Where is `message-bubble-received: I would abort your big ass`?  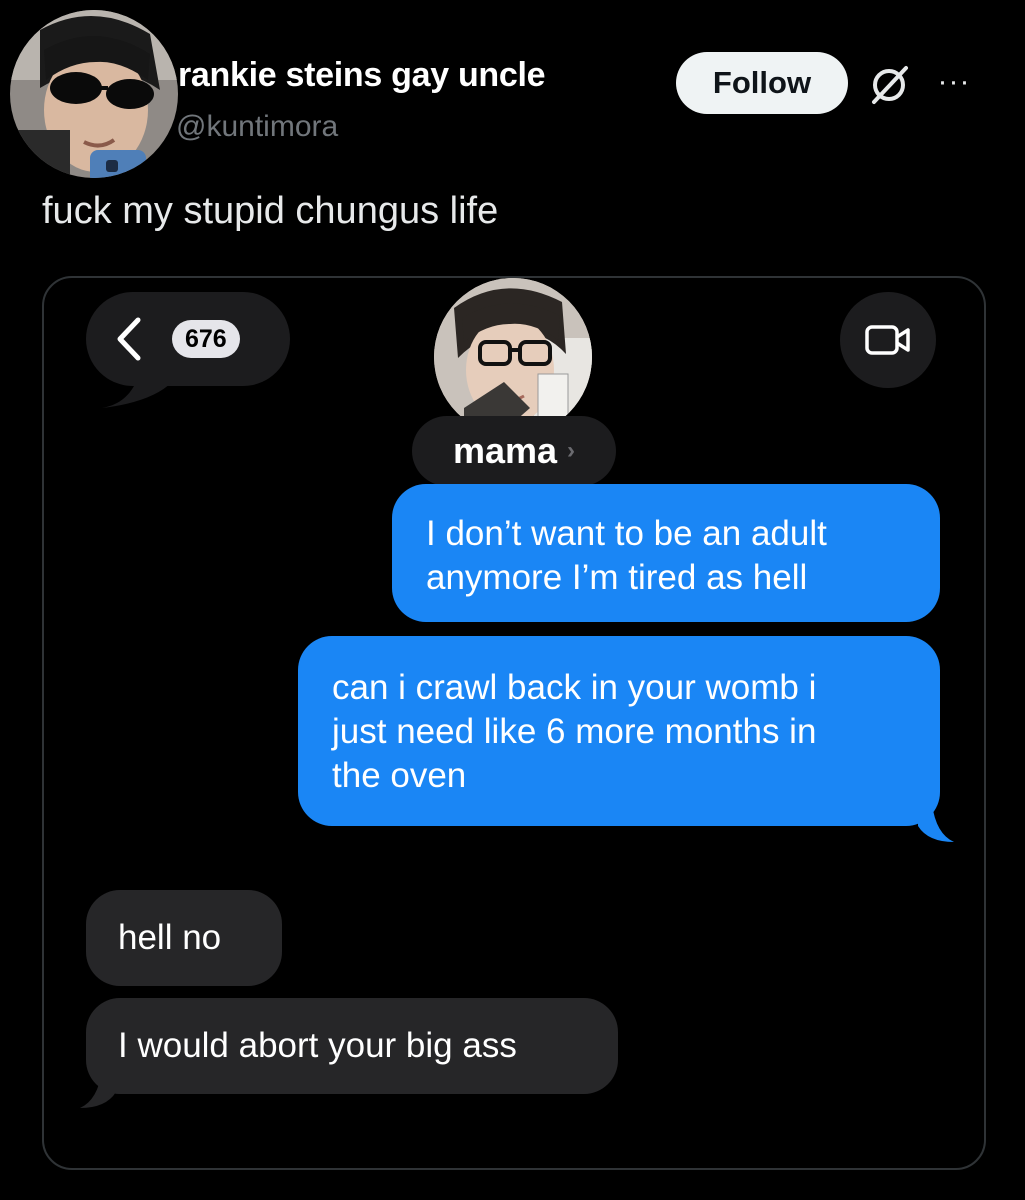
message-bubble-received: I would abort your big ass is located at coordinates (352, 1046).